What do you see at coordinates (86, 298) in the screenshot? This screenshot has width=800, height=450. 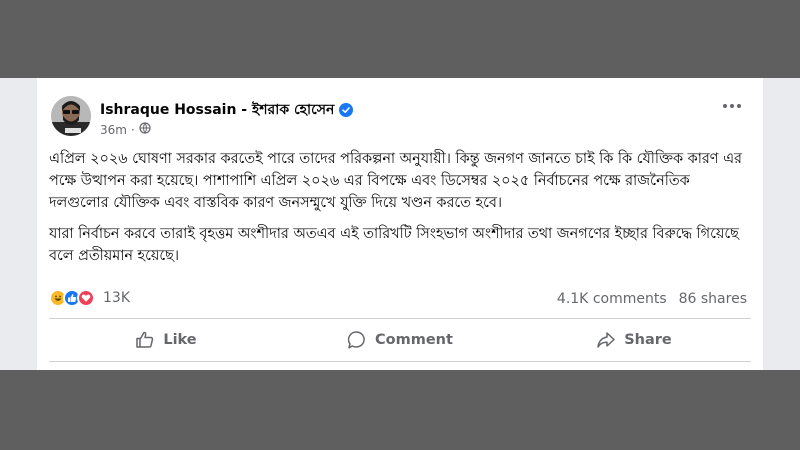 I see `love-reaction-icon` at bounding box center [86, 298].